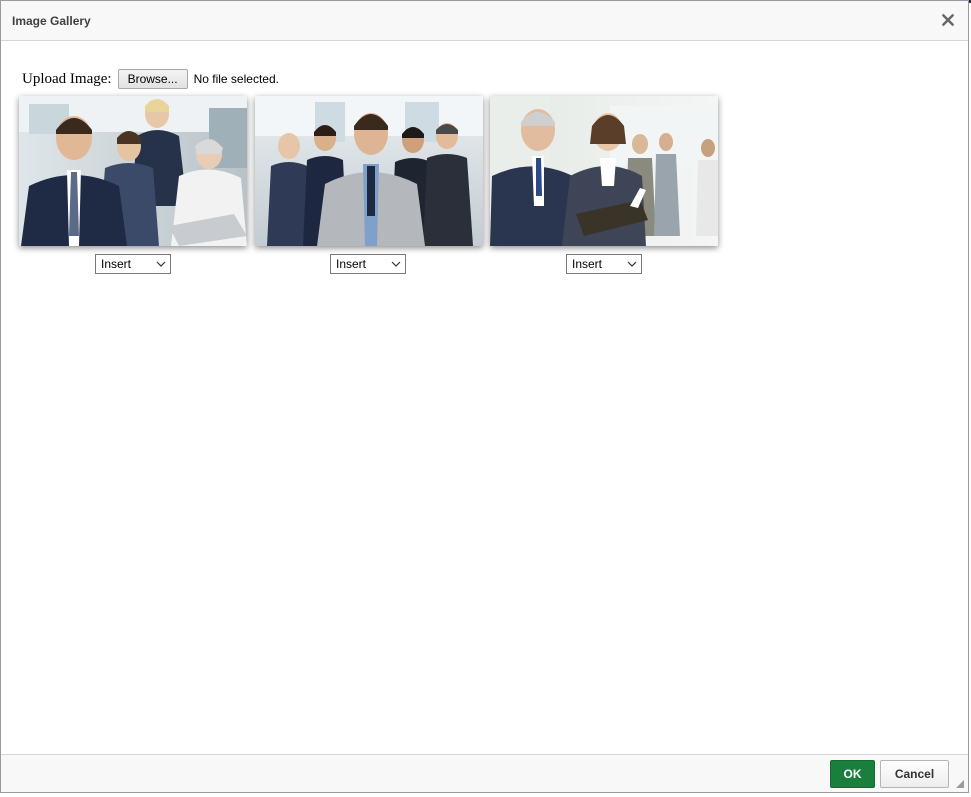 This screenshot has width=971, height=797. Describe the element at coordinates (51, 21) in the screenshot. I see `dialog-title: Image Gallery` at that location.